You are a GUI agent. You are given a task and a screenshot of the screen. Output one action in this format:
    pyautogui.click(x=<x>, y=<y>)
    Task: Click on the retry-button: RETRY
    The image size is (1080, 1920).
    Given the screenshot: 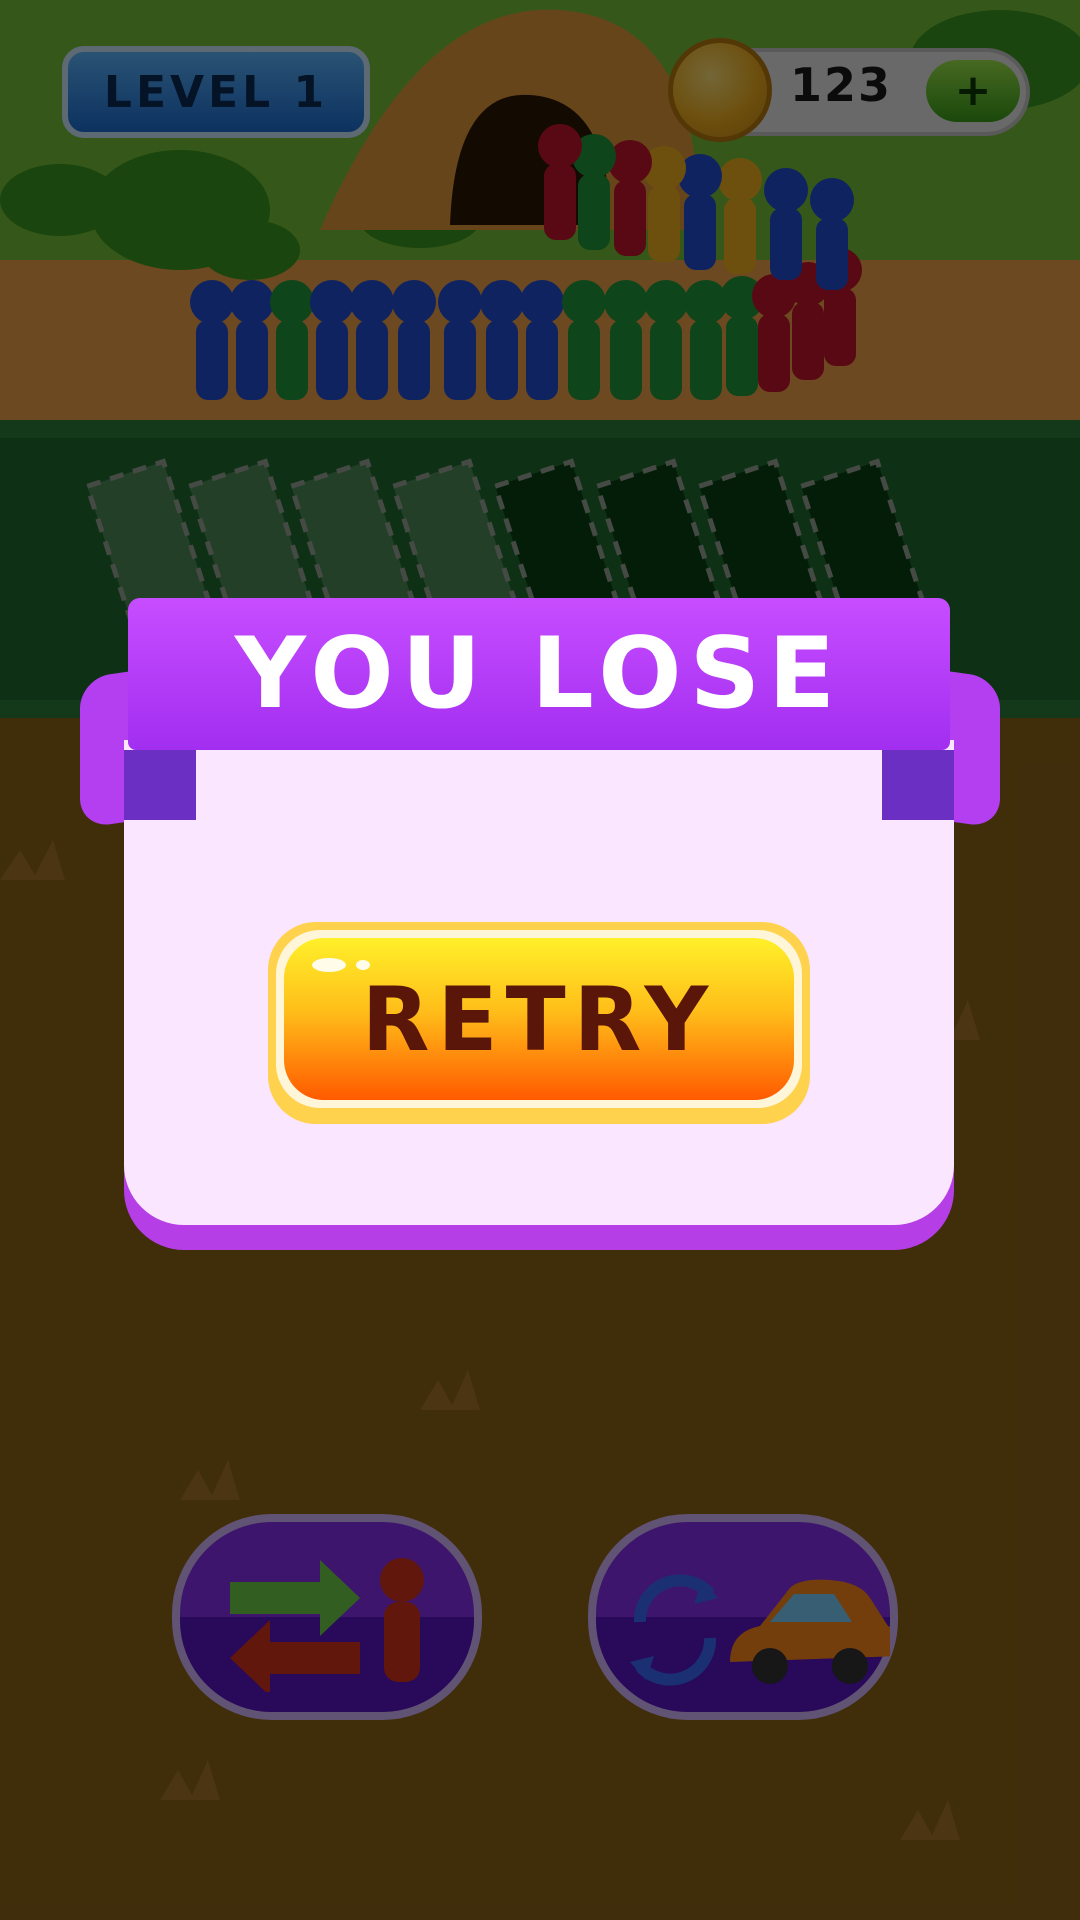 What is the action you would take?
    pyautogui.click(x=539, y=1023)
    